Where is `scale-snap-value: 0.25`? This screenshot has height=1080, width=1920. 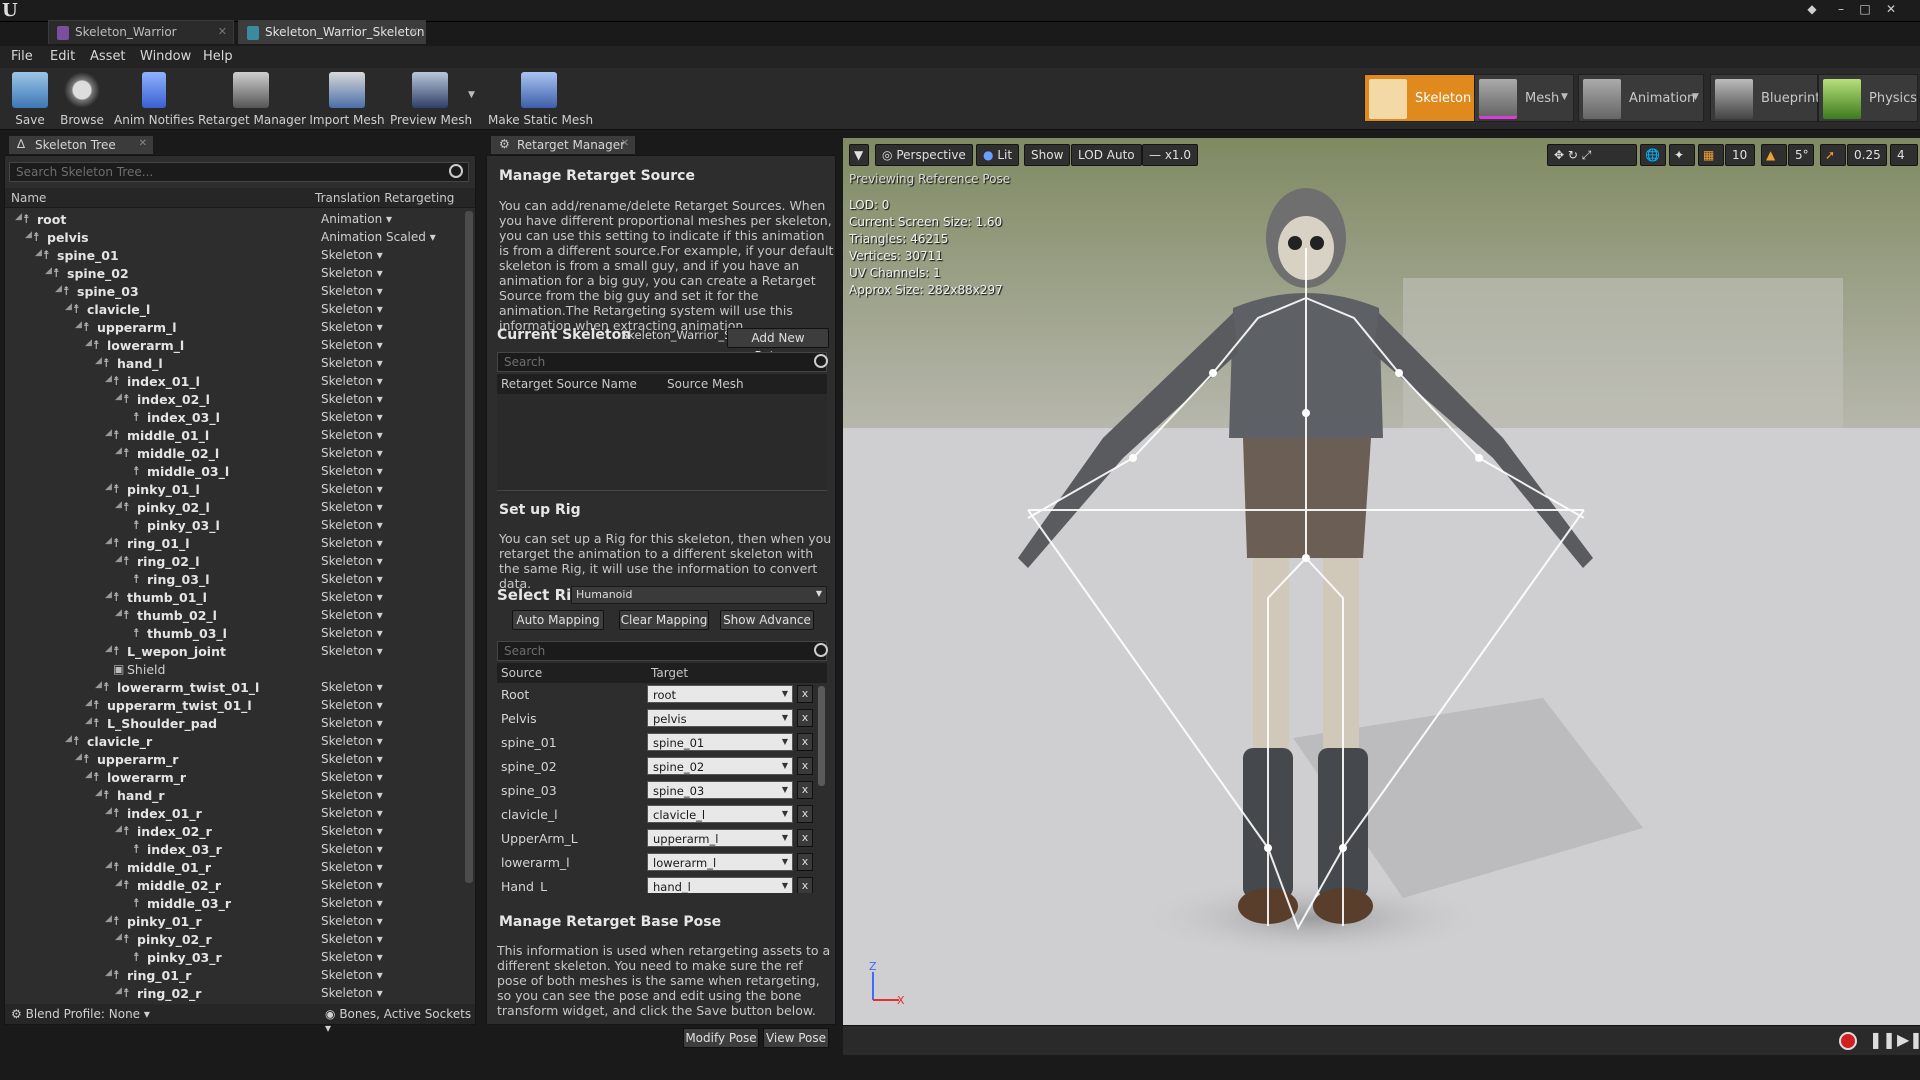
scale-snap-value: 0.25 is located at coordinates (1867, 155).